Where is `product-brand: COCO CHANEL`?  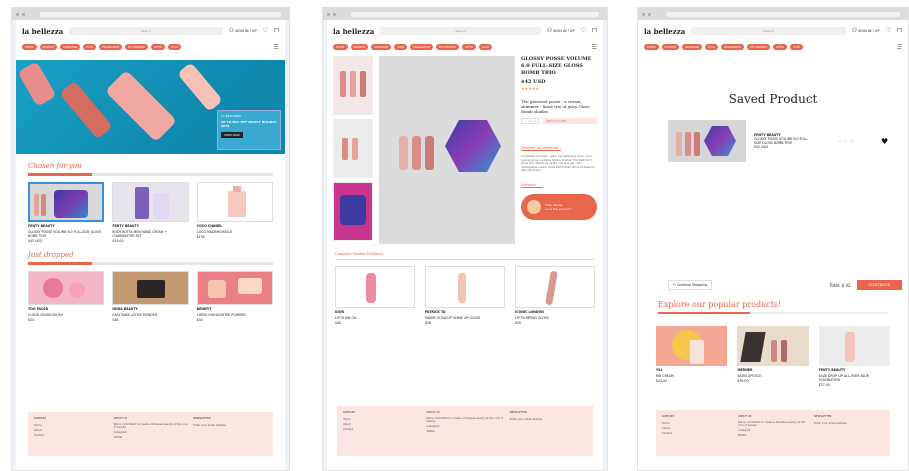 product-brand: COCO CHANEL is located at coordinates (209, 226).